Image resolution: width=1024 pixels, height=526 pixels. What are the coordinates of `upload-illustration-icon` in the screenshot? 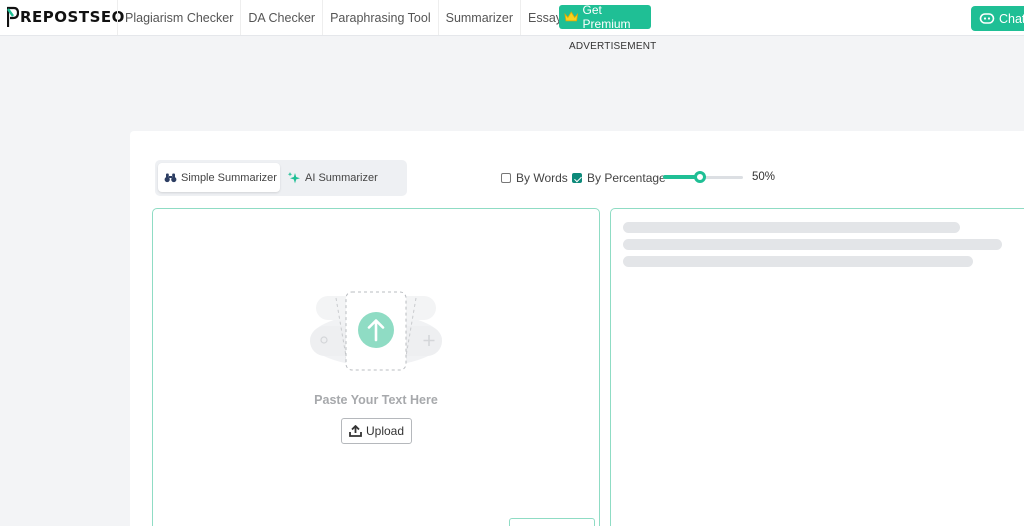 It's located at (376, 331).